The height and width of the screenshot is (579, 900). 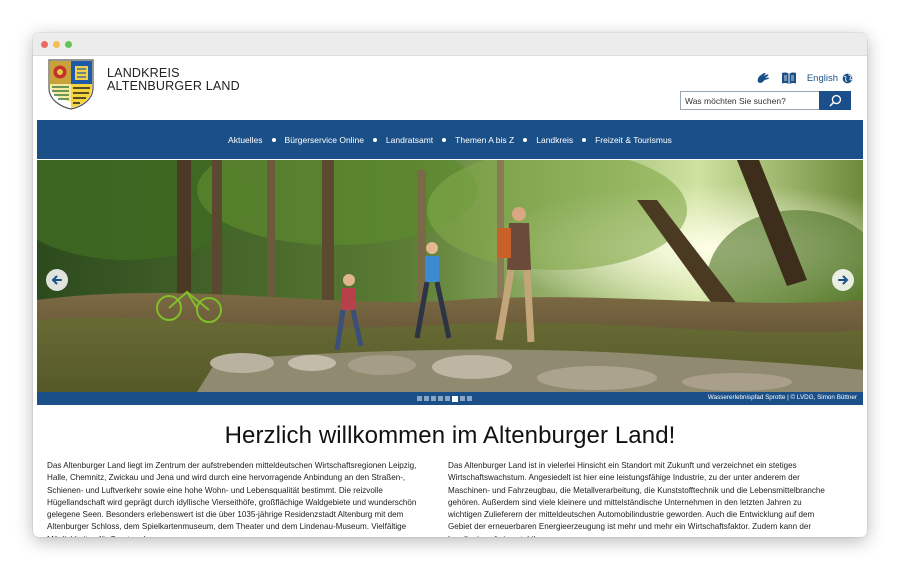 I want to click on nav-item-themen: Themen A bis Z, so click(x=484, y=140).